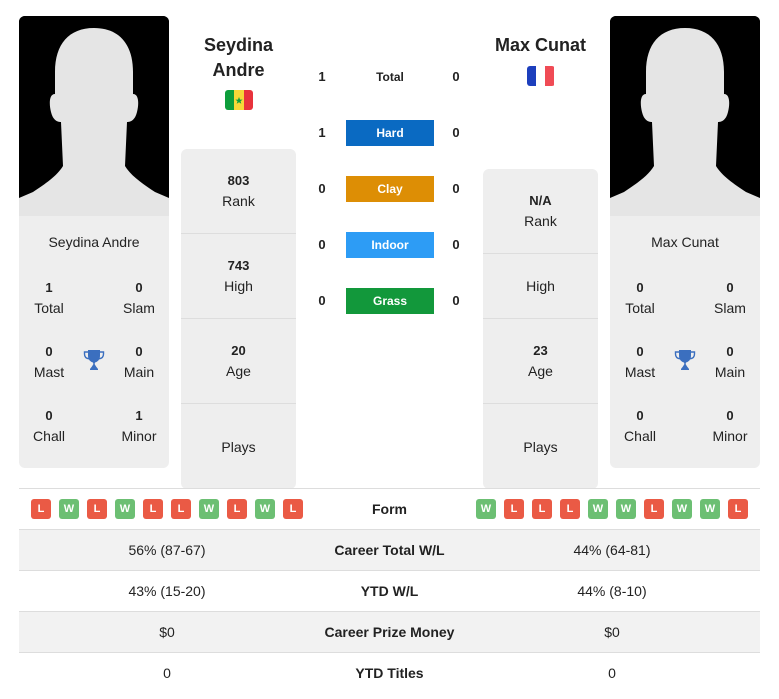 The height and width of the screenshot is (699, 779). What do you see at coordinates (540, 329) in the screenshot?
I see `player2-stats: N/A Rank High 23 Age Plays` at bounding box center [540, 329].